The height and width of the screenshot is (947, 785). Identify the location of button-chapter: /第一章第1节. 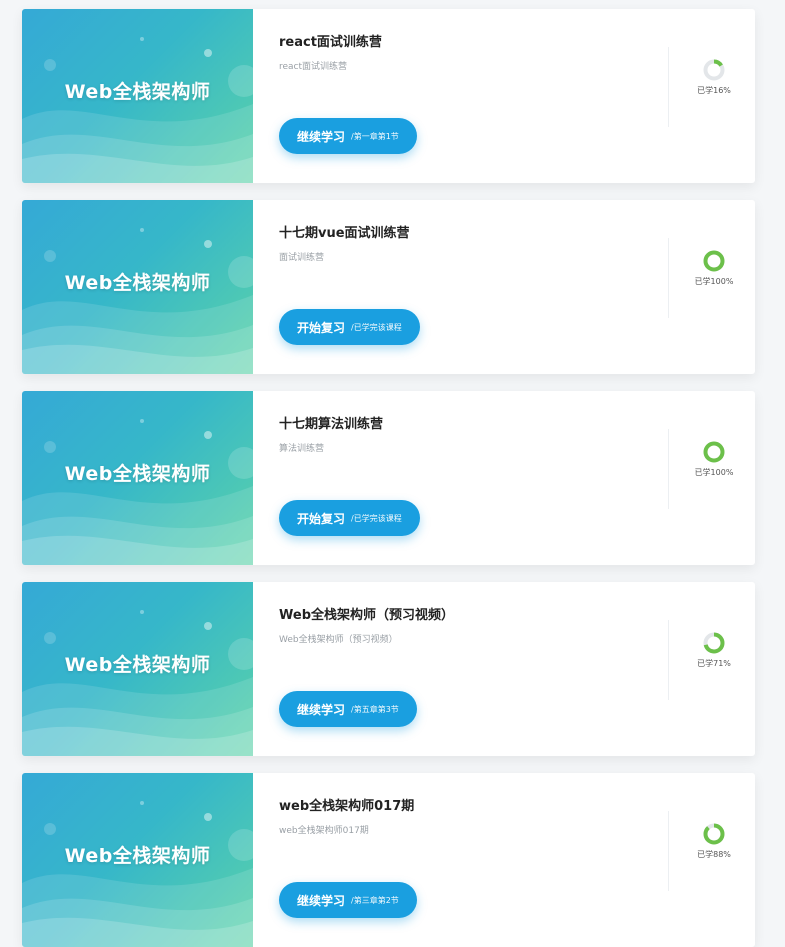
(375, 136).